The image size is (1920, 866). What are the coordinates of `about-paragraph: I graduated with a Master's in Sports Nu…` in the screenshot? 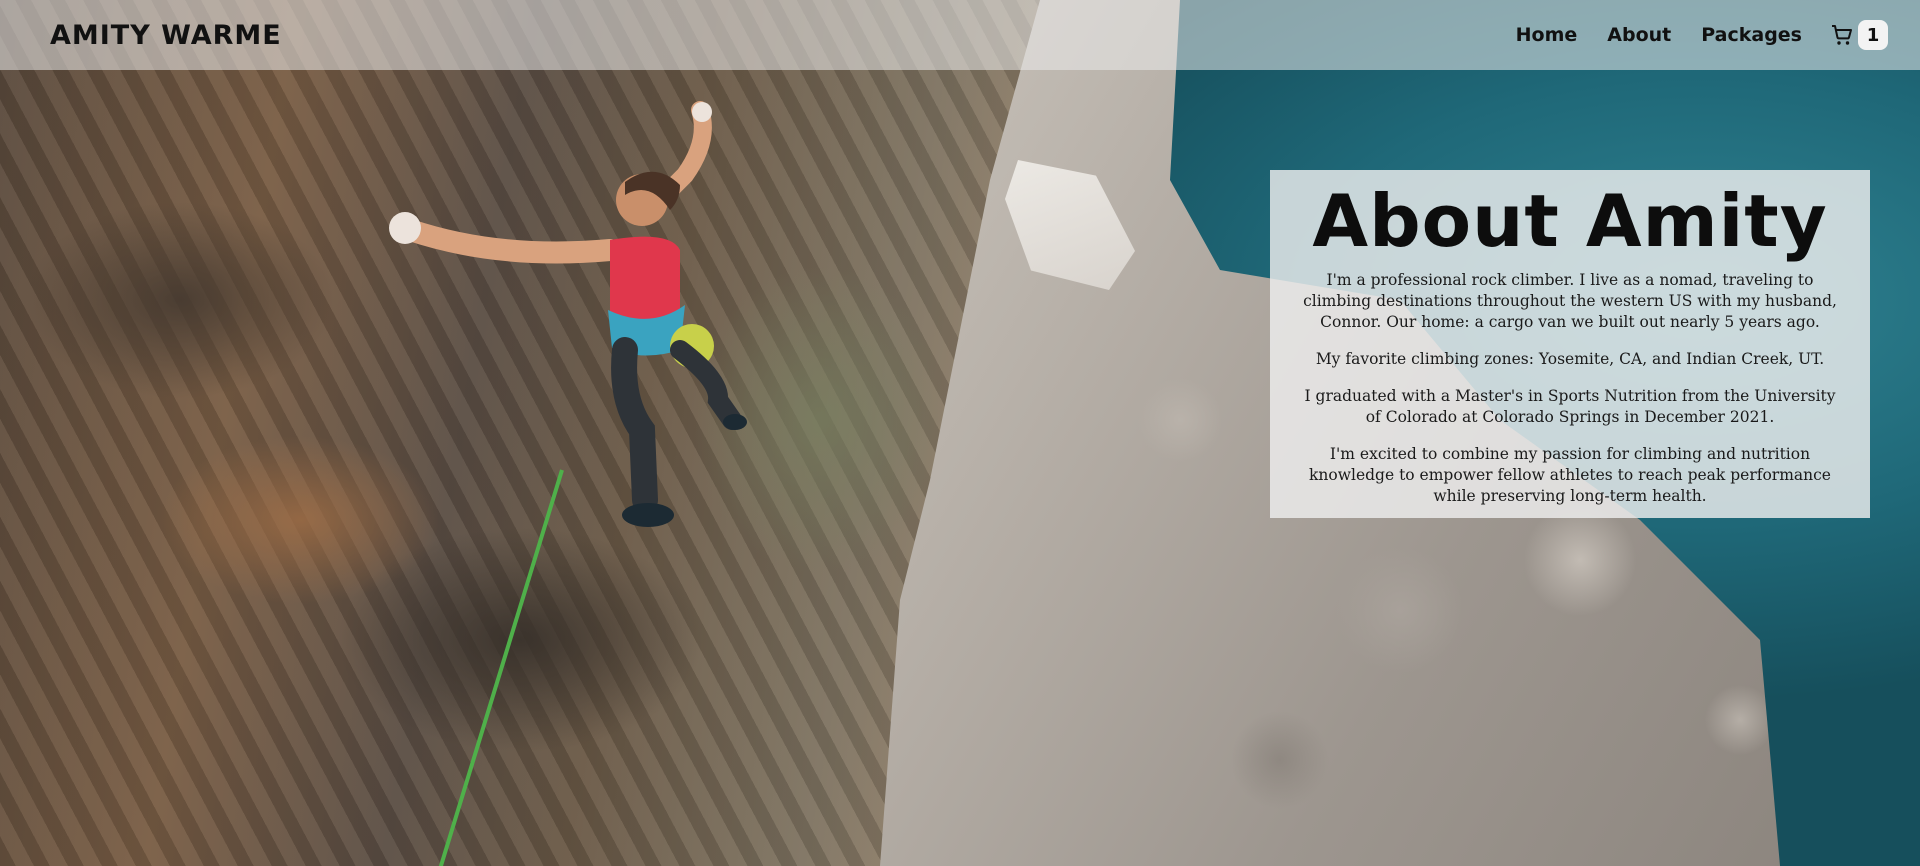 It's located at (1570, 406).